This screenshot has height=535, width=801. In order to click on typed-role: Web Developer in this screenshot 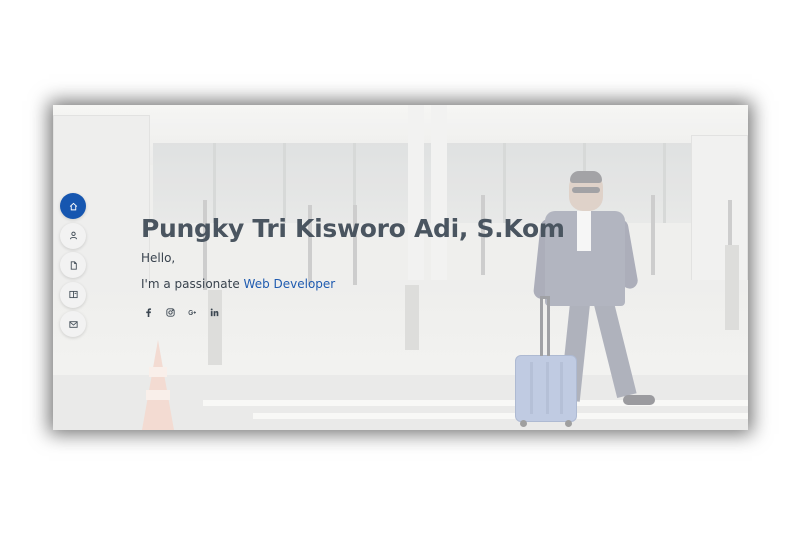, I will do `click(289, 284)`.